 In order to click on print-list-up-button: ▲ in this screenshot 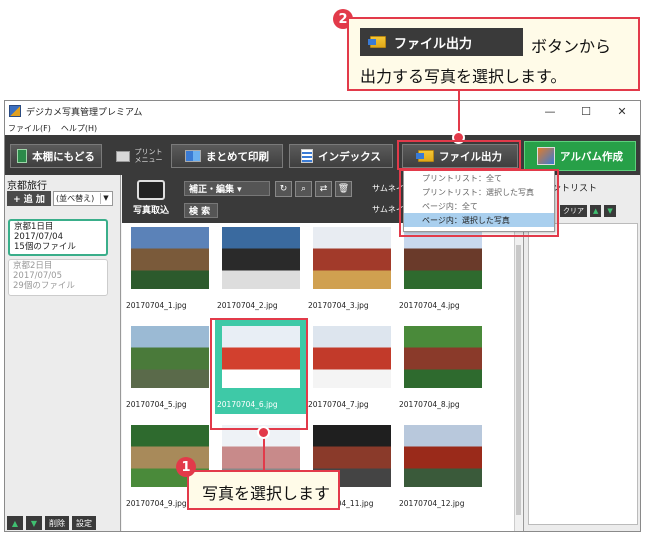, I will do `click(596, 211)`.